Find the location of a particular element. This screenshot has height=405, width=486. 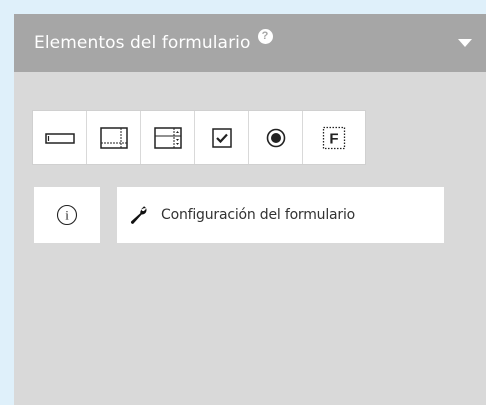

add-file-field-button: F is located at coordinates (334, 137).